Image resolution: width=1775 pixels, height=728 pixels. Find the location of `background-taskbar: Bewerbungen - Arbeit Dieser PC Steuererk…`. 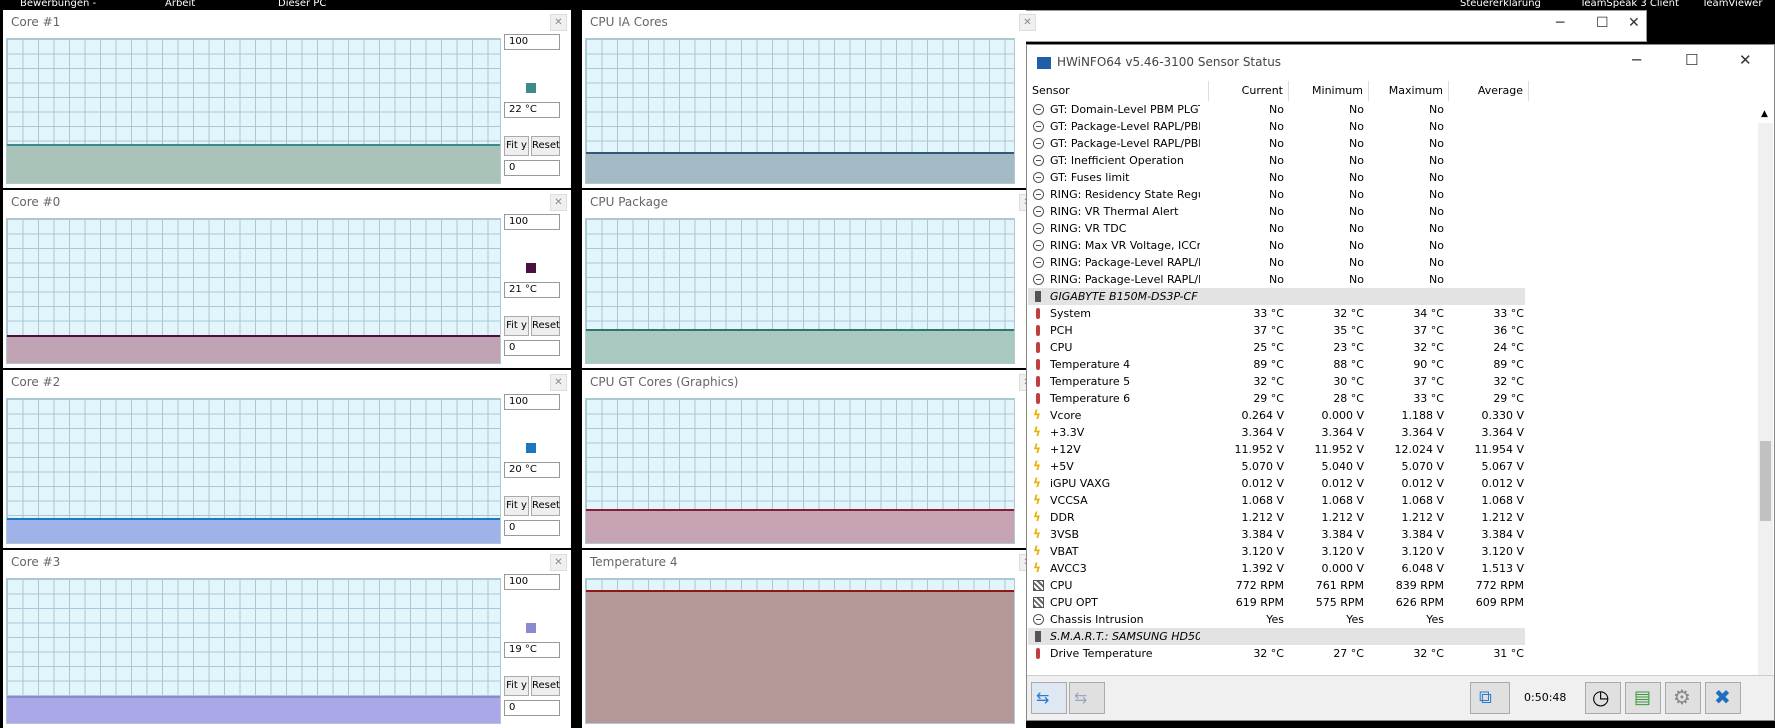

background-taskbar: Bewerbungen - Arbeit Dieser PC Steuererk… is located at coordinates (887, 5).